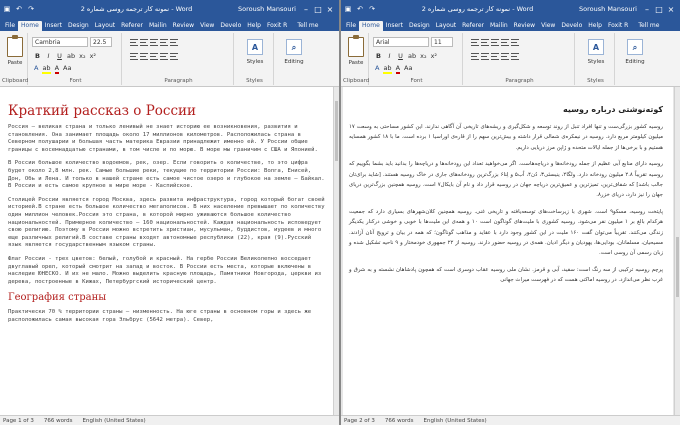 This screenshot has height=425, width=680. What do you see at coordinates (401, 42) in the screenshot?
I see `font-name-box: Arial` at bounding box center [401, 42].